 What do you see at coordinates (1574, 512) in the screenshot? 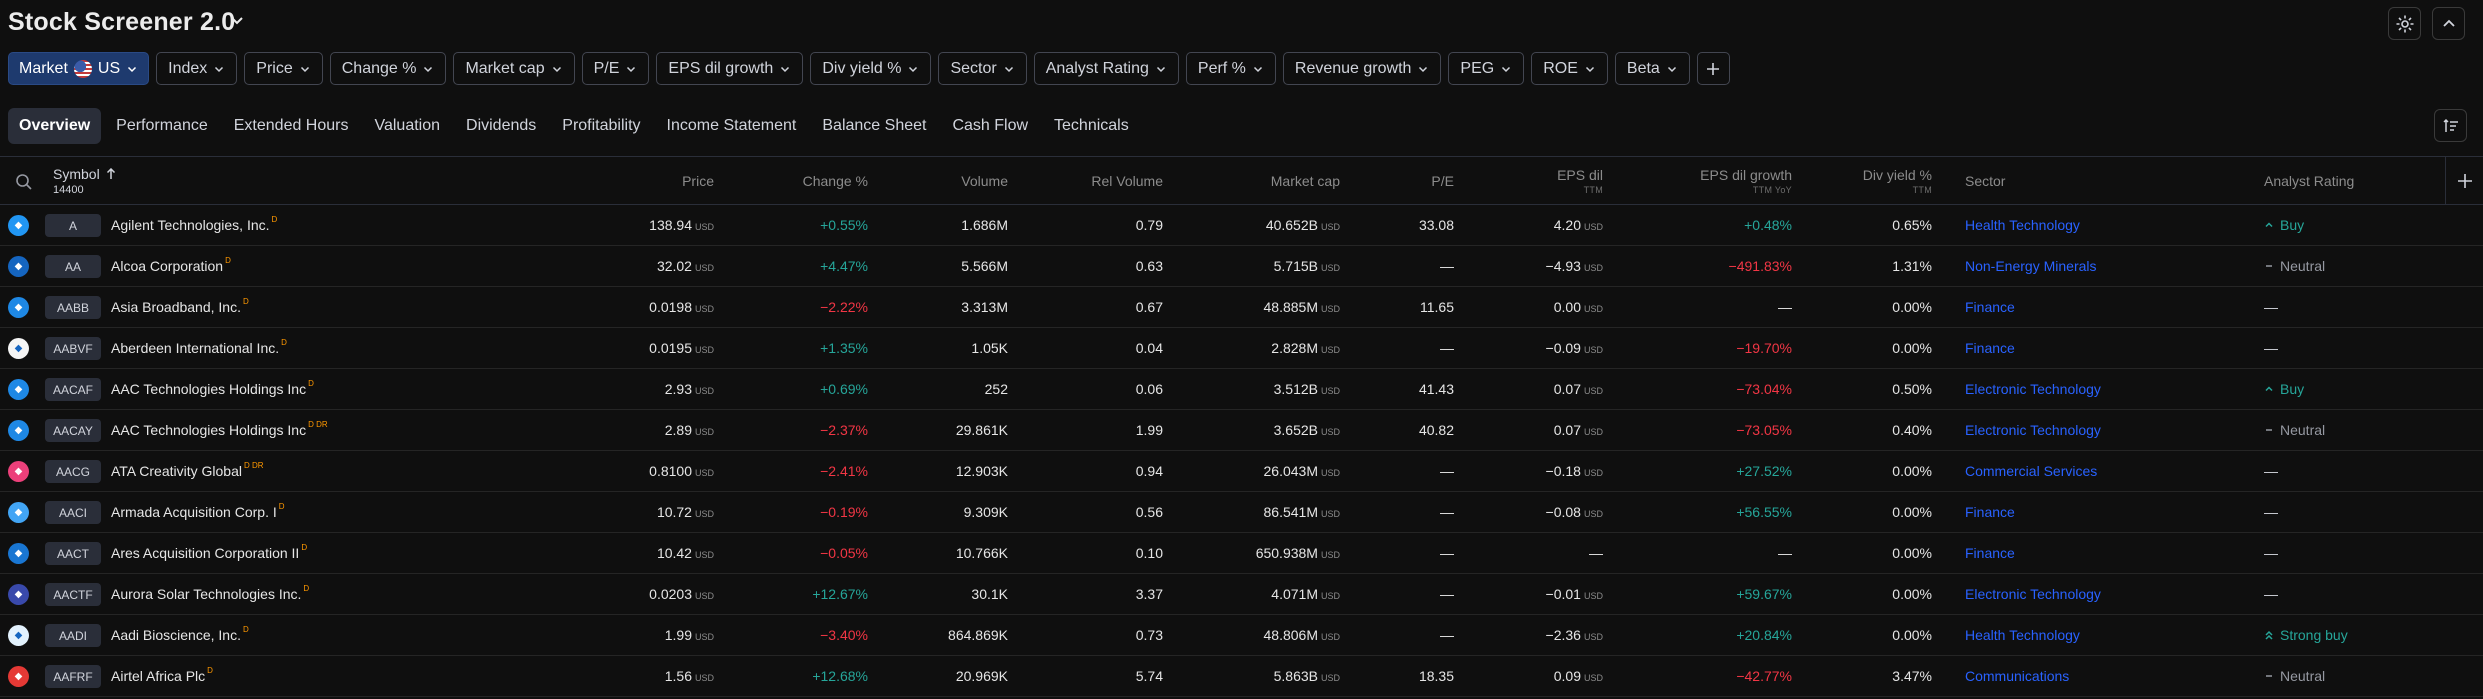
I see `eps-cell: −0.08 USD` at bounding box center [1574, 512].